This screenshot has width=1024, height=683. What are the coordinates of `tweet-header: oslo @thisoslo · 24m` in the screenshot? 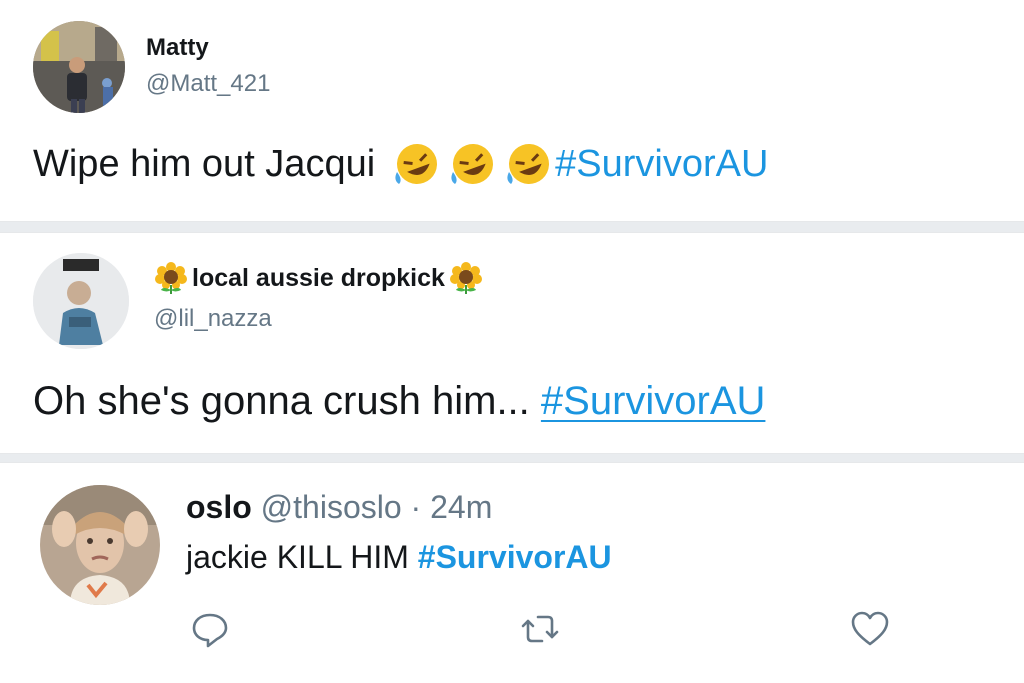 It's located at (339, 507).